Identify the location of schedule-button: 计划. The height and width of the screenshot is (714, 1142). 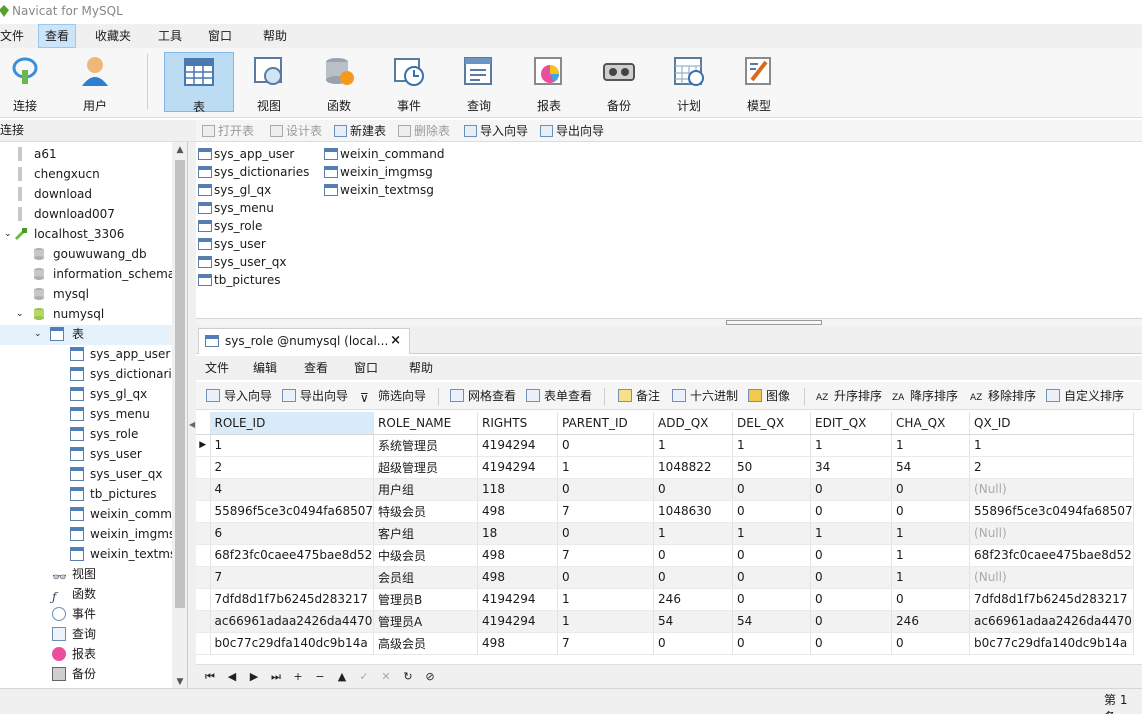
(689, 82).